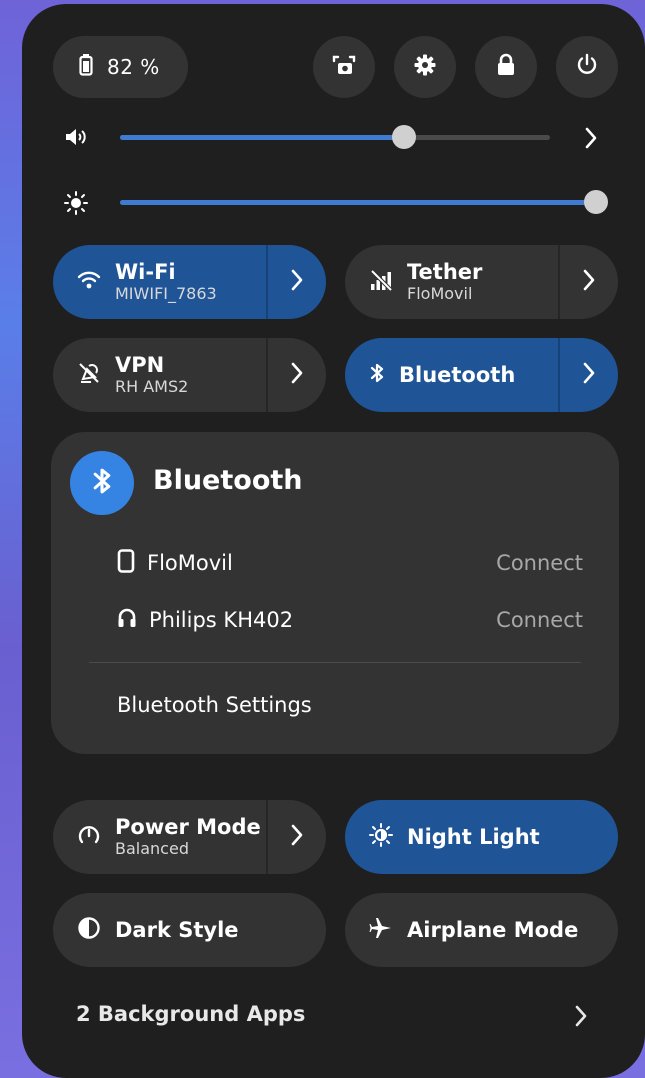 This screenshot has width=645, height=1078. I want to click on night-light-title: Night Light, so click(473, 837).